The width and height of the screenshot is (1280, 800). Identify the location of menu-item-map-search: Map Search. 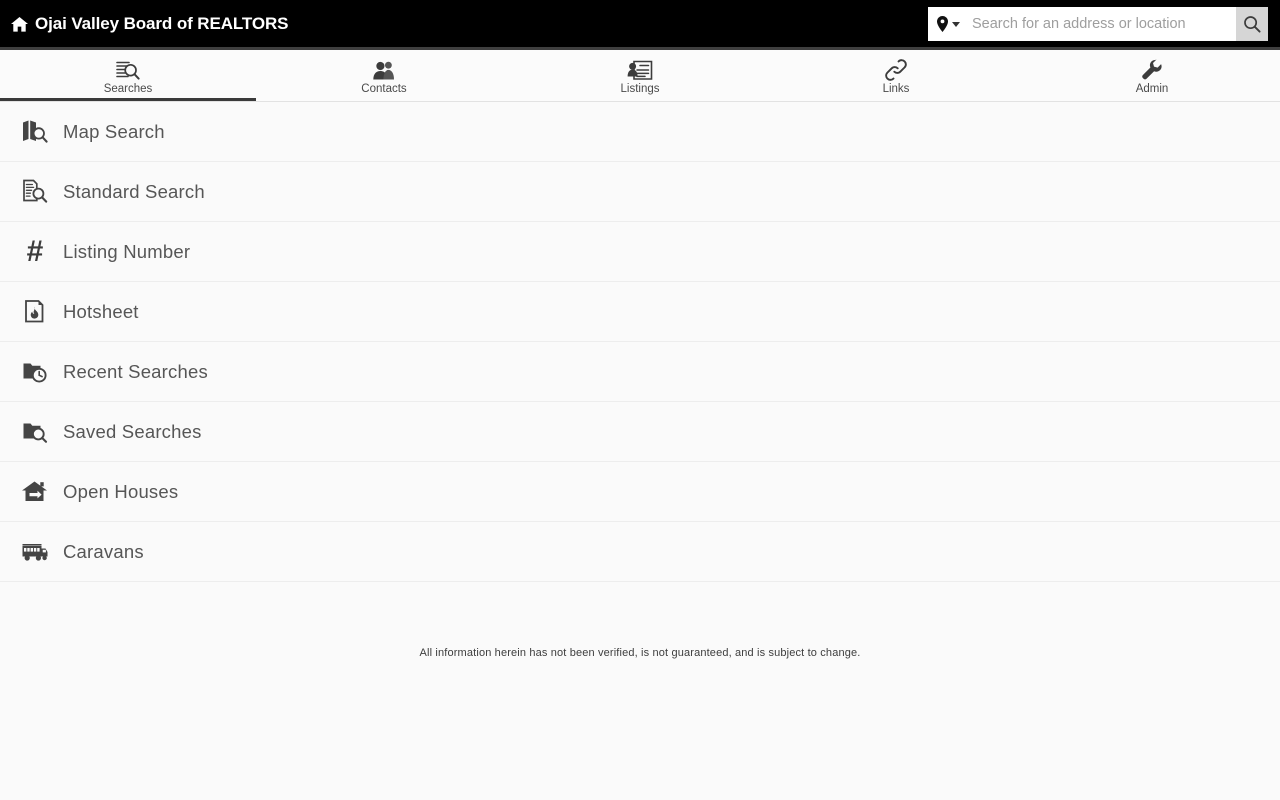
(640, 132).